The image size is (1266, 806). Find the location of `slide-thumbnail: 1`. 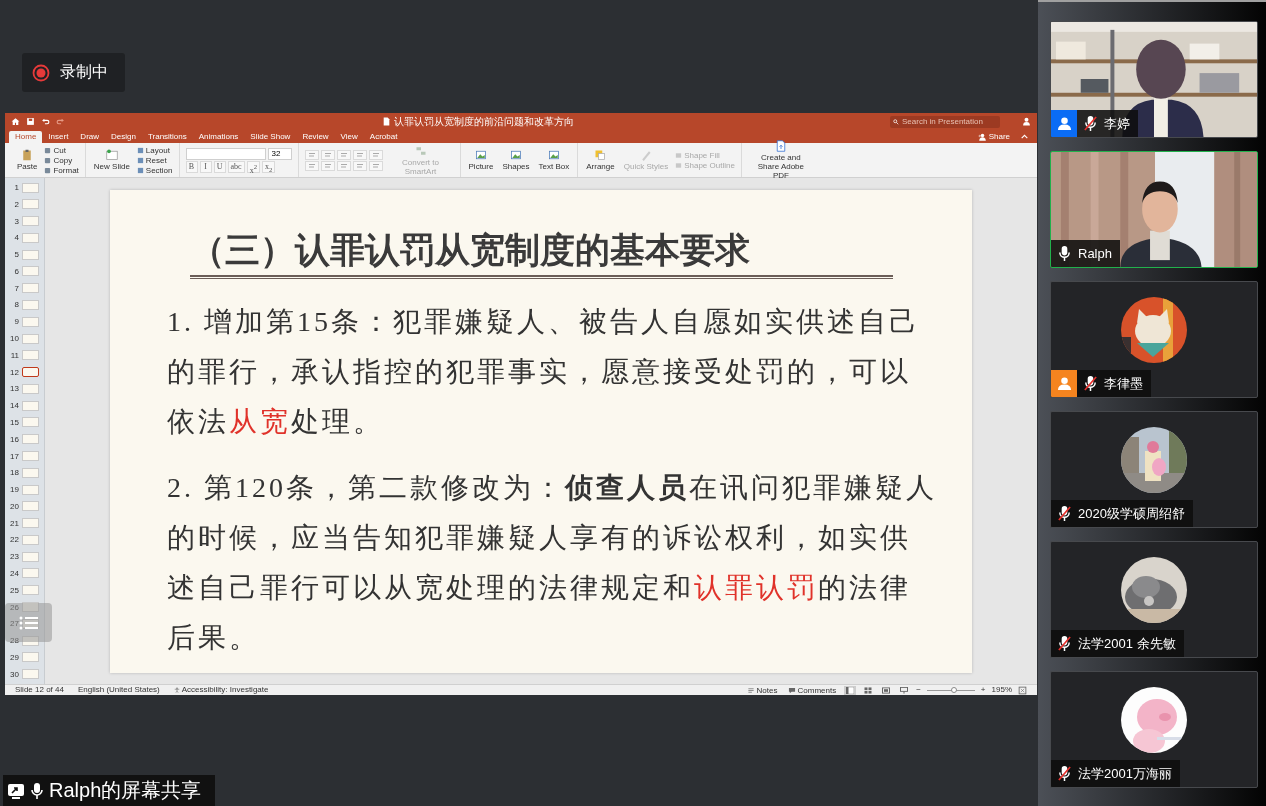

slide-thumbnail: 1 is located at coordinates (24, 187).